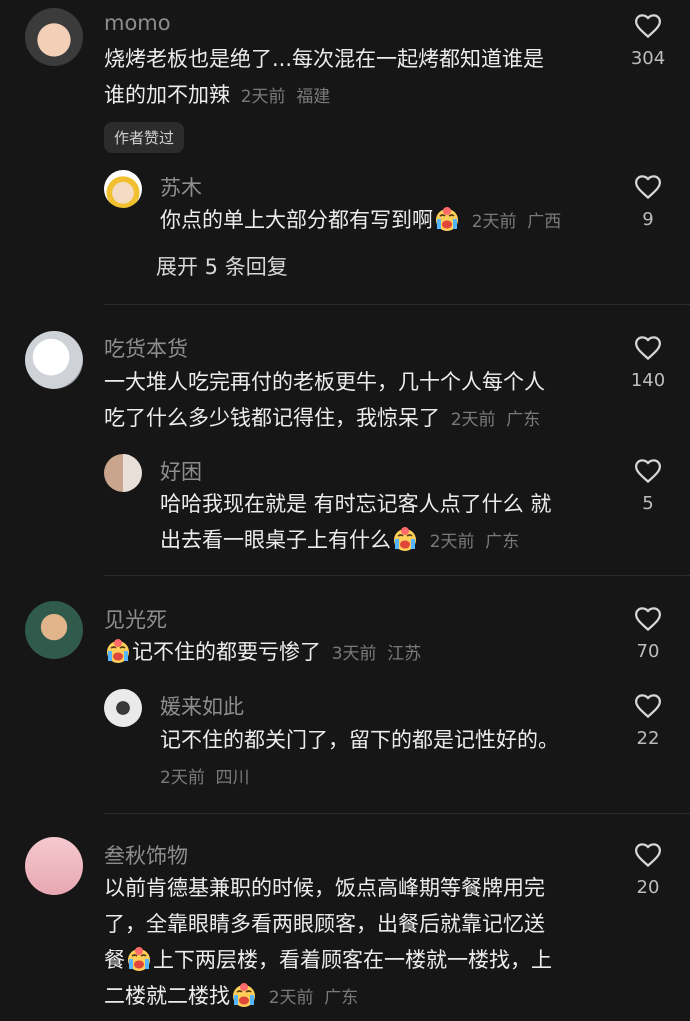 This screenshot has width=690, height=1021. What do you see at coordinates (502, 542) in the screenshot?
I see `reply-region: 广东` at bounding box center [502, 542].